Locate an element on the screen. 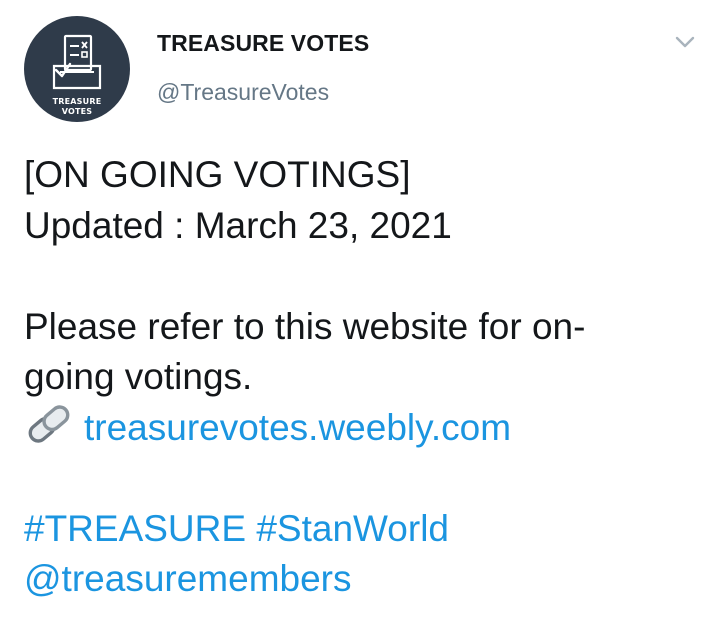  avatar-label-line2: VOTES is located at coordinates (77, 111).